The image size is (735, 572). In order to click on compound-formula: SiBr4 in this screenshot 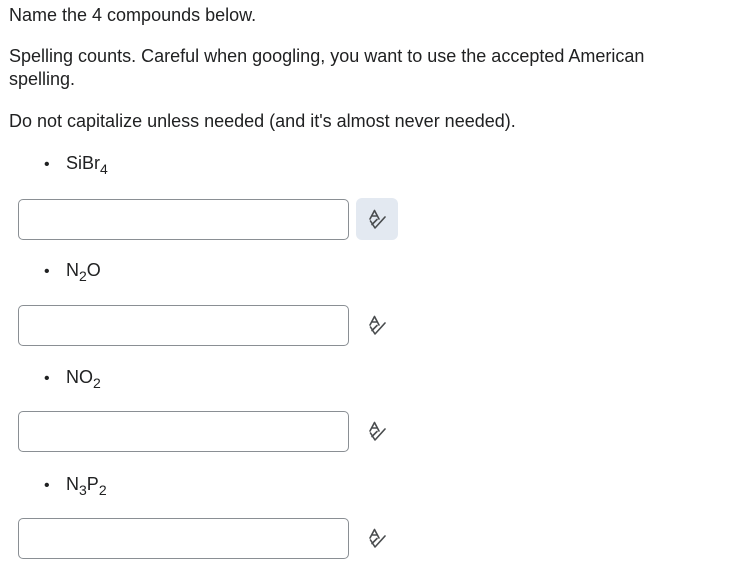, I will do `click(87, 164)`.